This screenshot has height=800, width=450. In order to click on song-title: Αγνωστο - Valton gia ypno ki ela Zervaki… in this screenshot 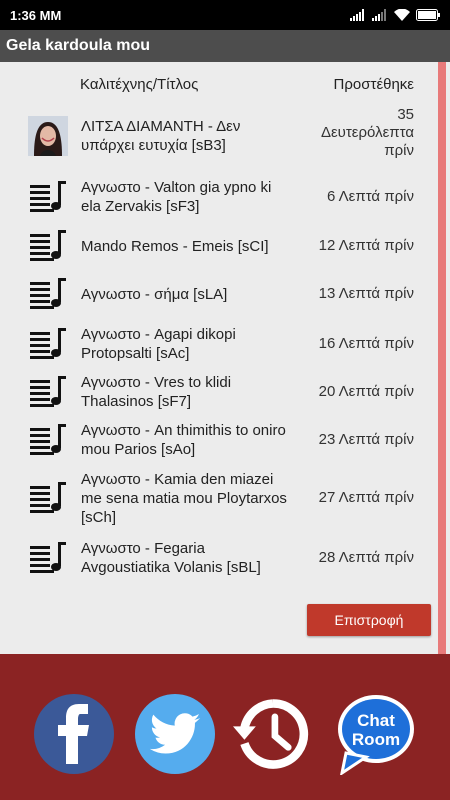, I will do `click(176, 197)`.